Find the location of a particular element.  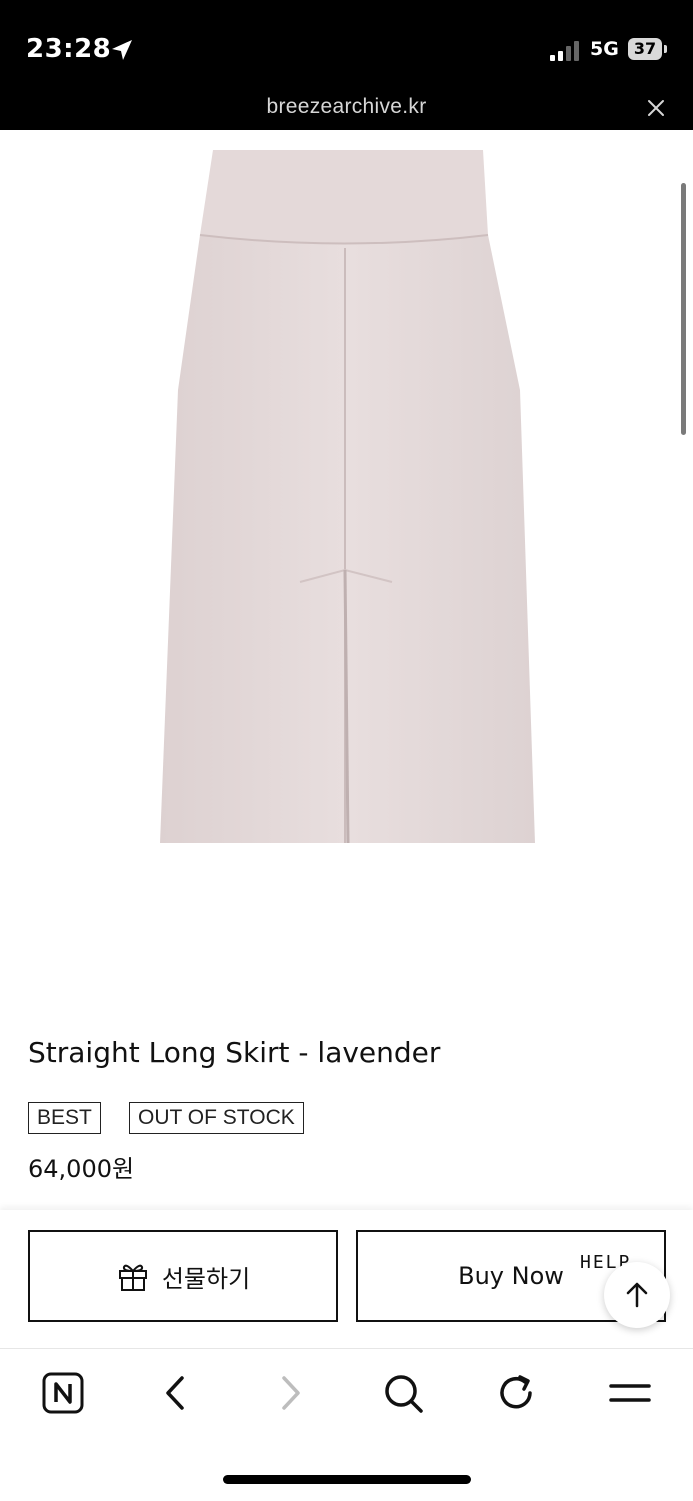

naver-home-icon is located at coordinates (63, 1393).